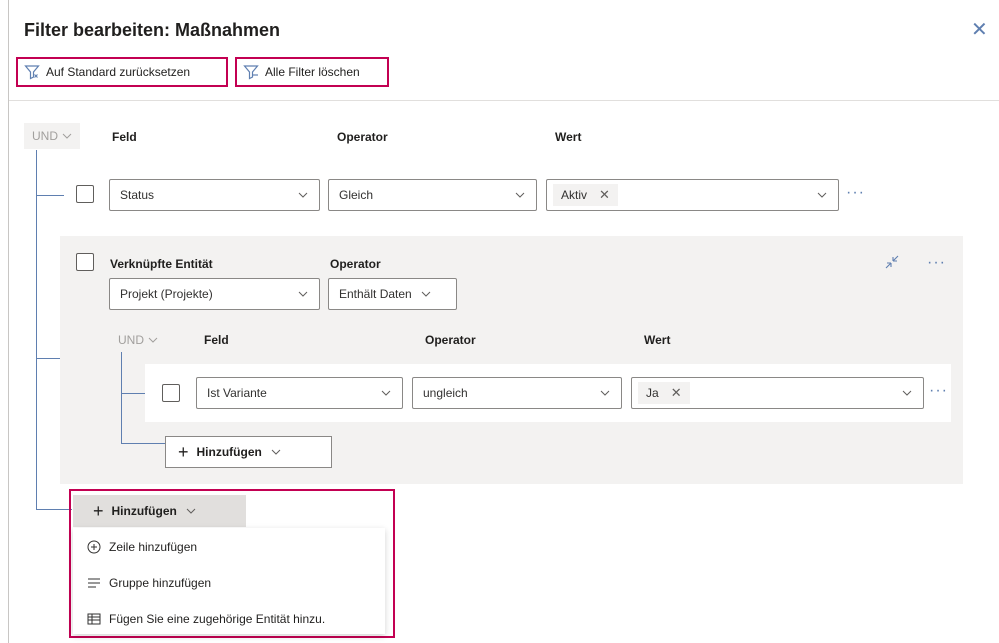 The image size is (999, 643). Describe the element at coordinates (251, 72) in the screenshot. I see `filter-clear-icon` at that location.